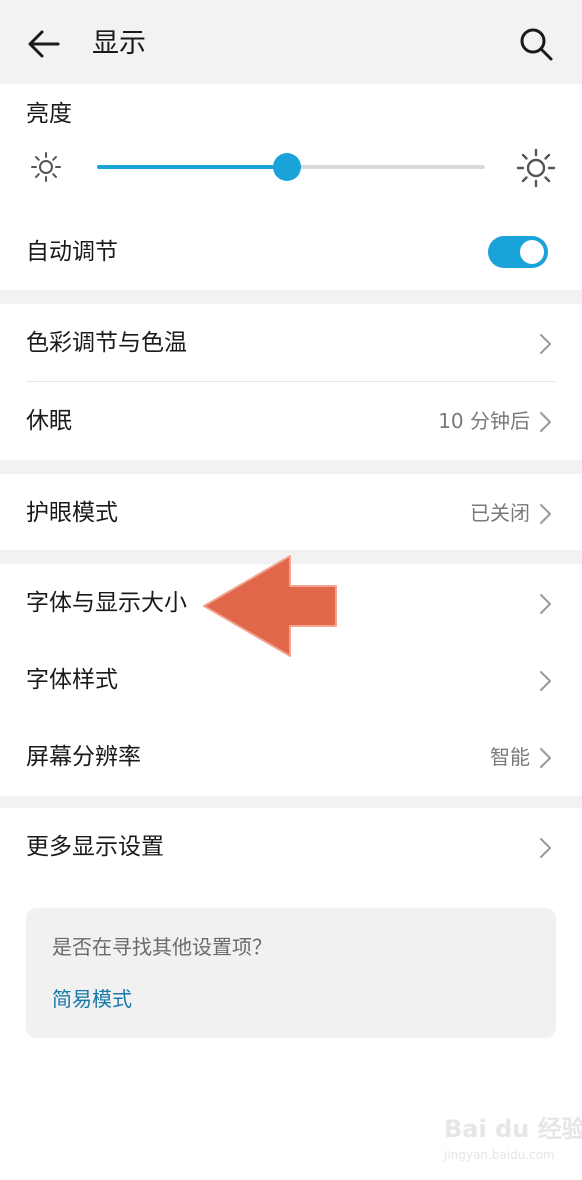  Describe the element at coordinates (192, 167) in the screenshot. I see `brightness-slider-fill` at that location.